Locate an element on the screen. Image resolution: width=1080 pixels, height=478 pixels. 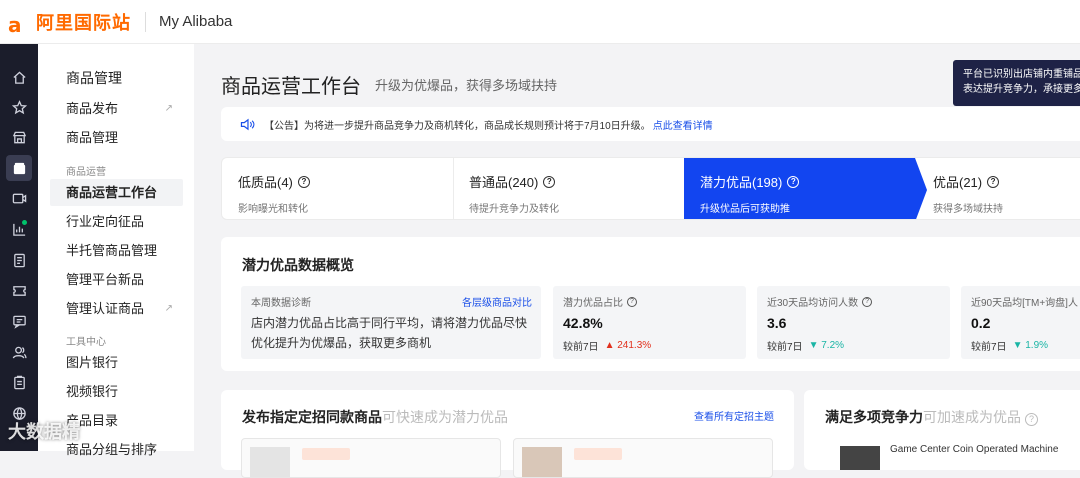
metric-card: 近90天品均[TM+询盘]人 0.2 较前7日 ▼ 1.9% is located at coordinates (1020, 322).